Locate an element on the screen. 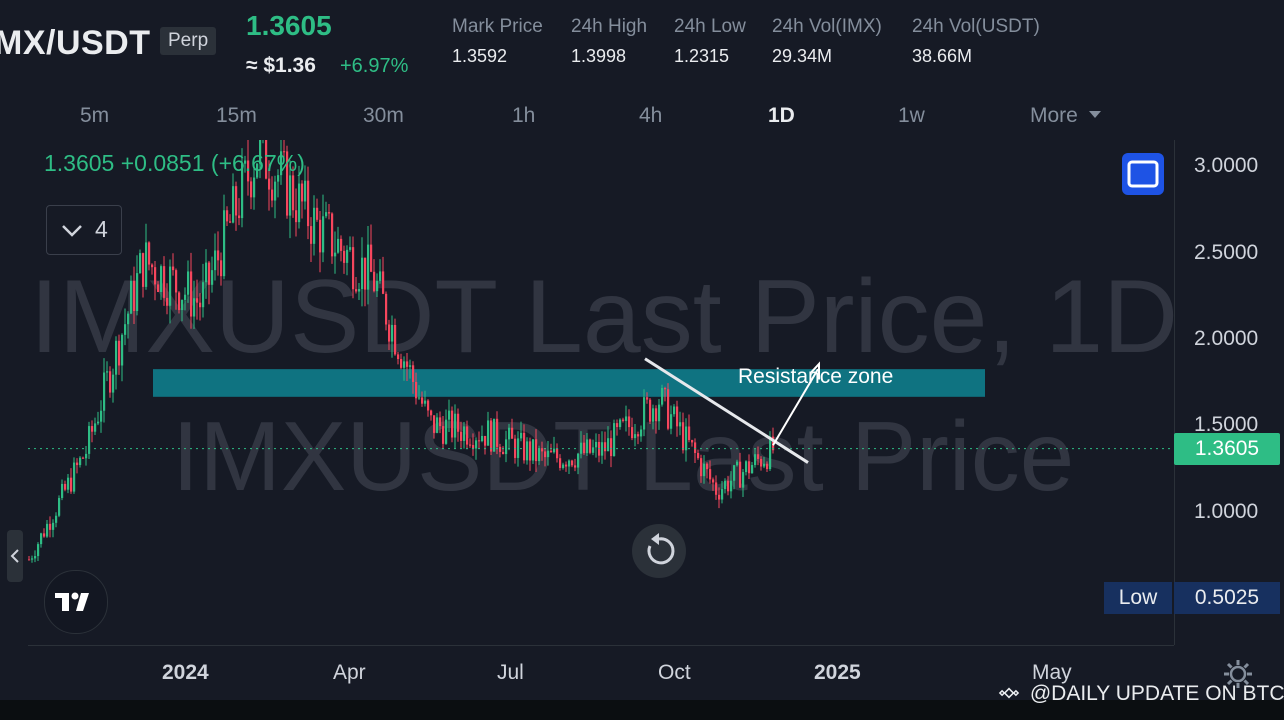 This screenshot has width=1284, height=720. x-tick: 2025 is located at coordinates (837, 672).